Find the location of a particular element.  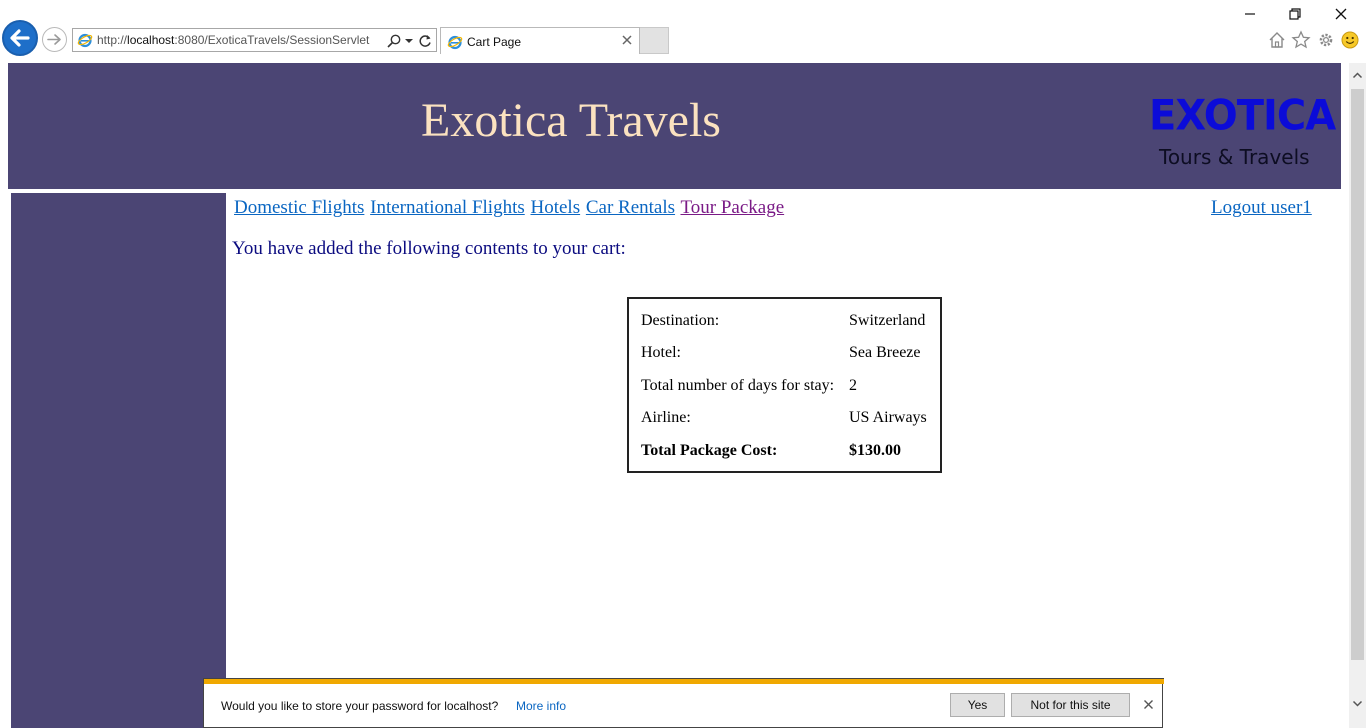

nav-car-rentals: Car Rentals is located at coordinates (630, 207).